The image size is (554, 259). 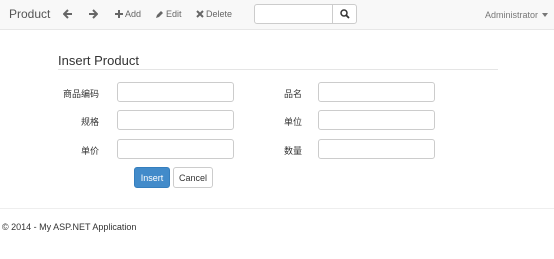 I want to click on unit-price-input, so click(x=175, y=149).